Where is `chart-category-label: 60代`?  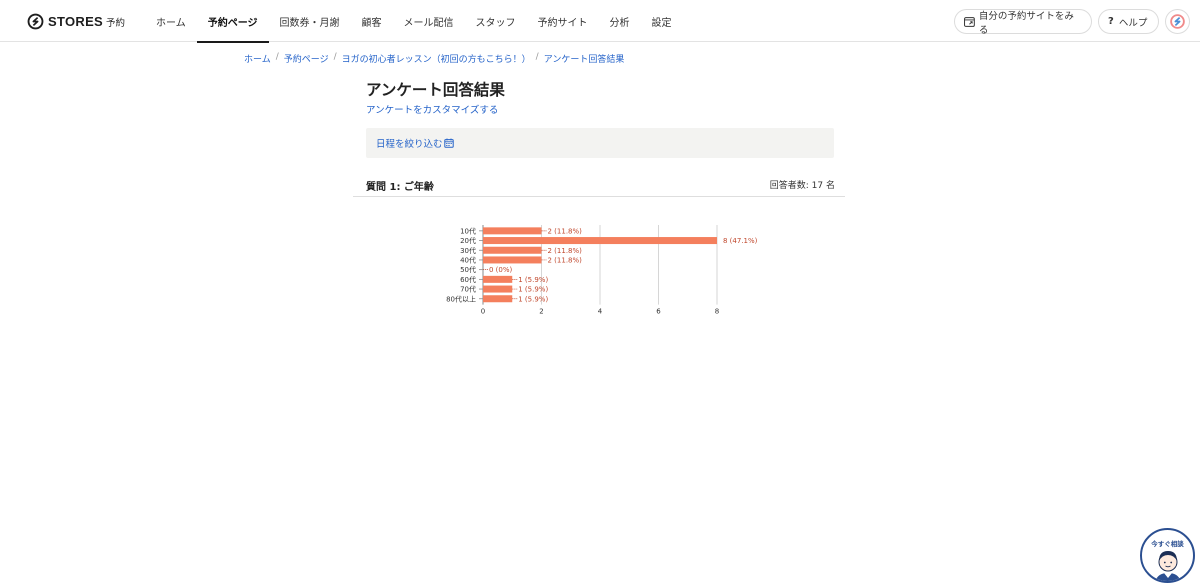 chart-category-label: 60代 is located at coordinates (468, 279).